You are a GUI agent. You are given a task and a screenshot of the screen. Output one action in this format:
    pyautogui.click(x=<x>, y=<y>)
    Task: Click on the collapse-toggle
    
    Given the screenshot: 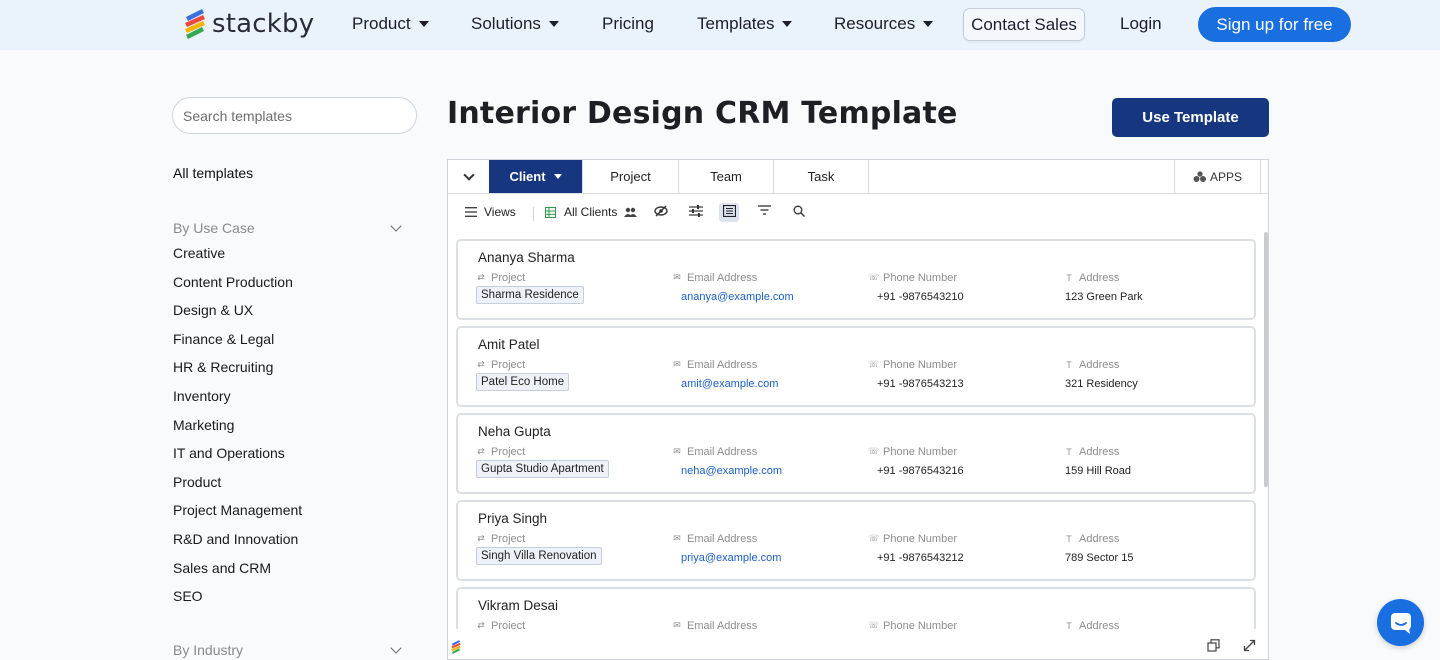 What is the action you would take?
    pyautogui.click(x=468, y=176)
    